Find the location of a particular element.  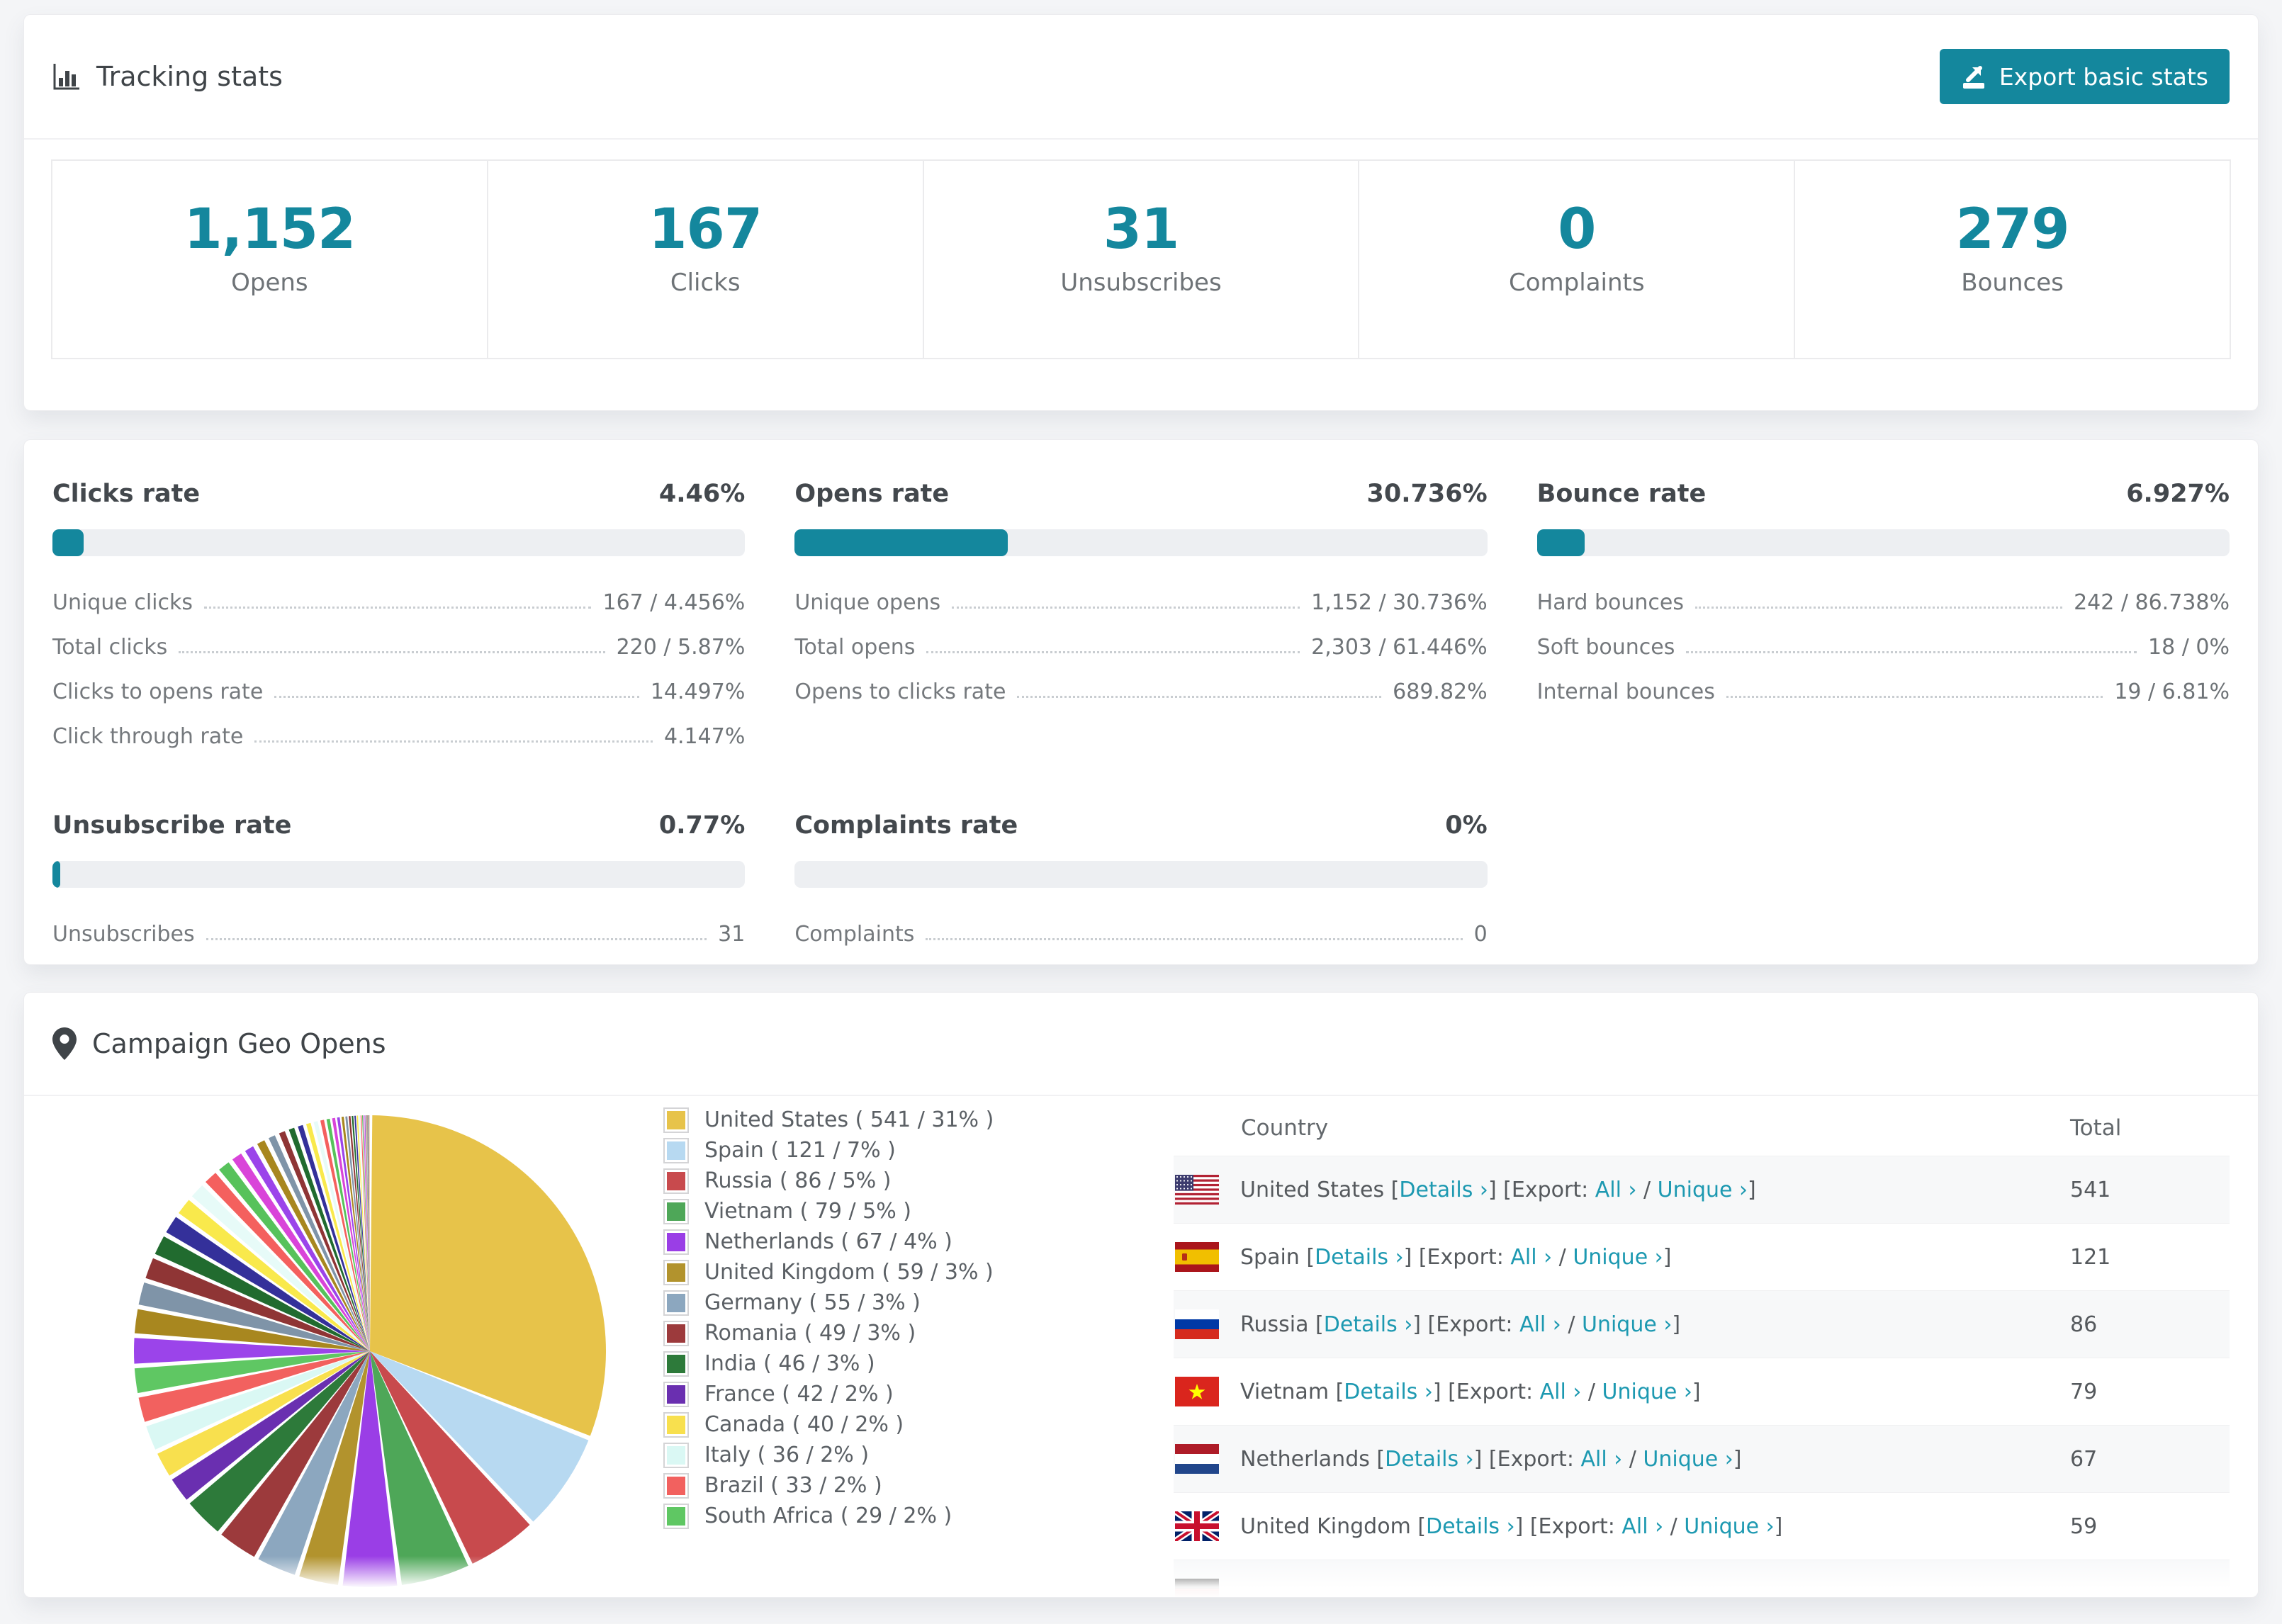

legend-item-brazil: Brazil ( 33 / 2% ) is located at coordinates (828, 1486).